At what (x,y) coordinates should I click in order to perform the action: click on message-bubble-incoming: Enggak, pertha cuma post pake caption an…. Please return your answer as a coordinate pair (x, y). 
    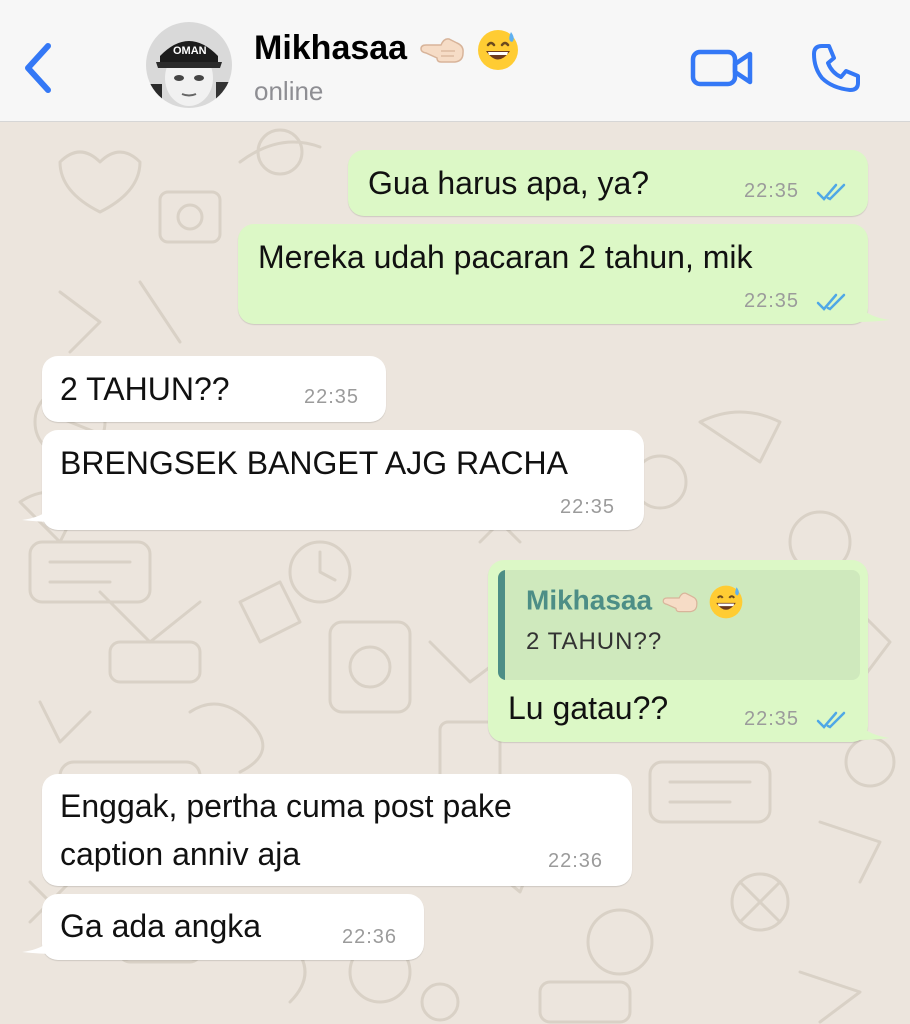
    Looking at the image, I should click on (337, 830).